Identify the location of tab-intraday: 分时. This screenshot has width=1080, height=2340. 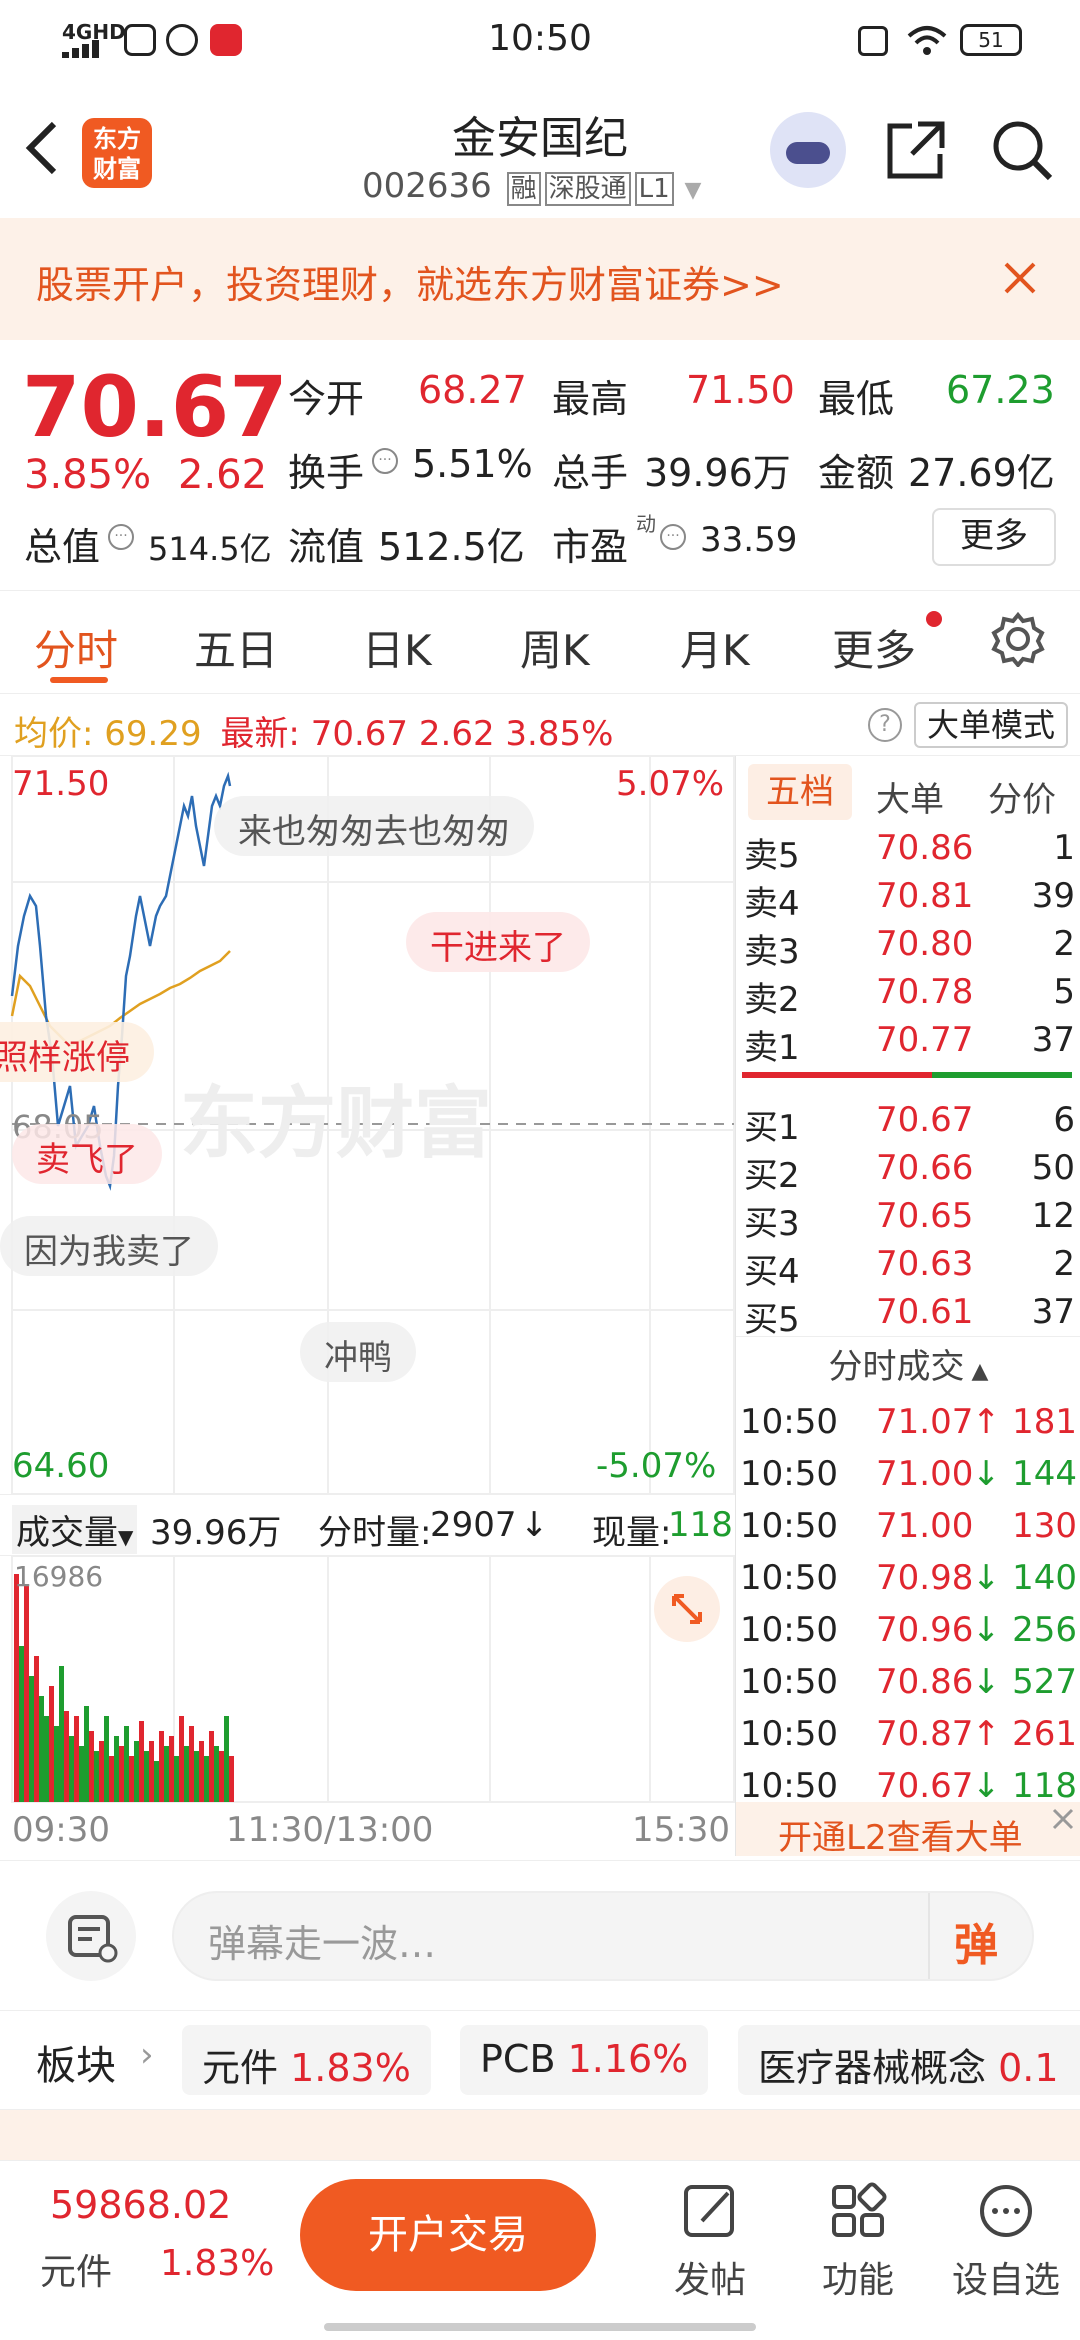
(76, 647).